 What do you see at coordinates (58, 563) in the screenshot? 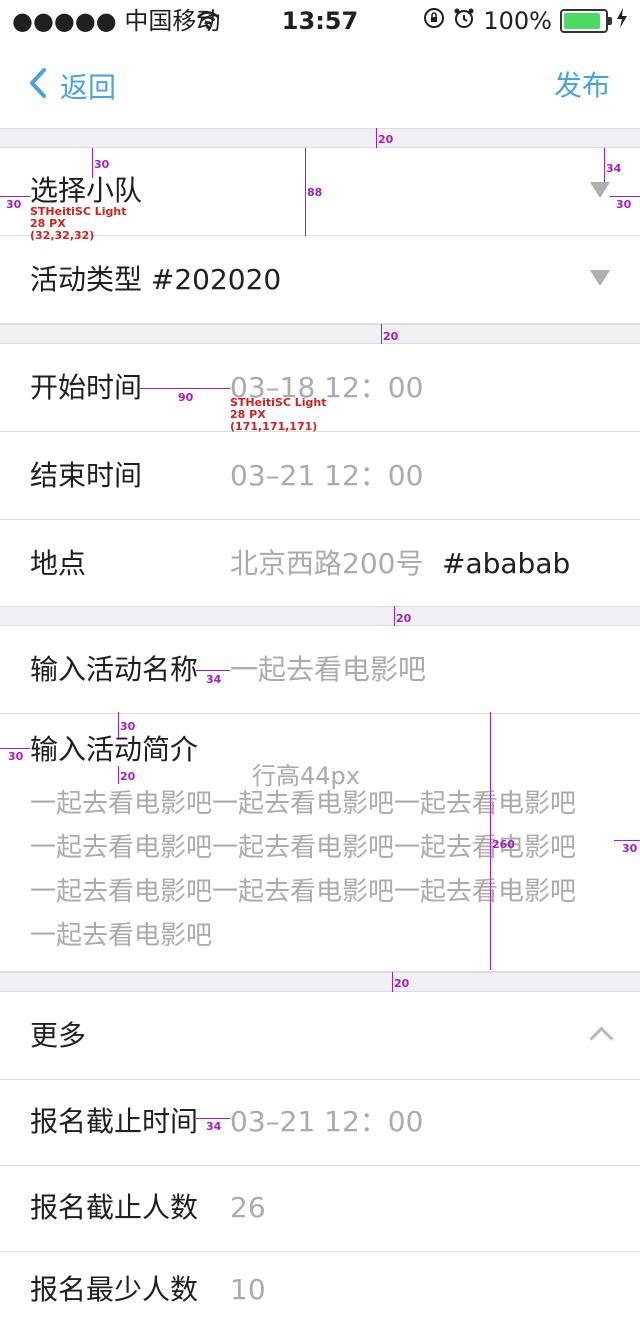
I see `location-label: 地点` at bounding box center [58, 563].